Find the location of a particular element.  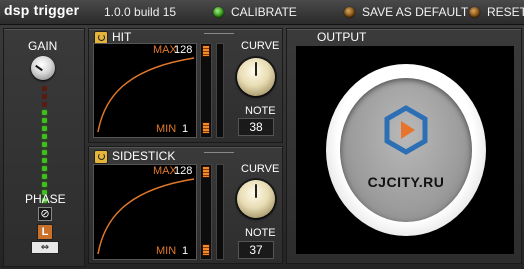

hit-curve-knob is located at coordinates (256, 77).